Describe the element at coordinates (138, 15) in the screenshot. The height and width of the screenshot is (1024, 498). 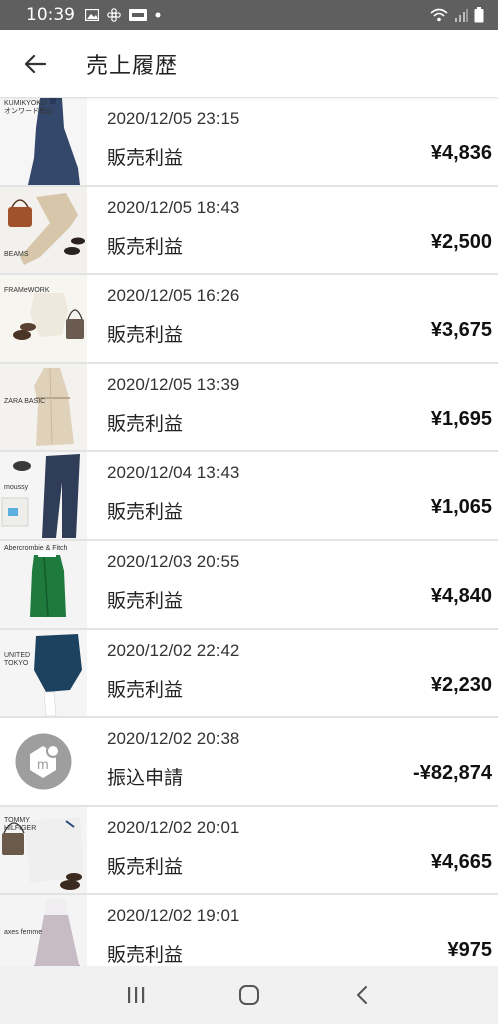
I see `app-badge-icon` at that location.